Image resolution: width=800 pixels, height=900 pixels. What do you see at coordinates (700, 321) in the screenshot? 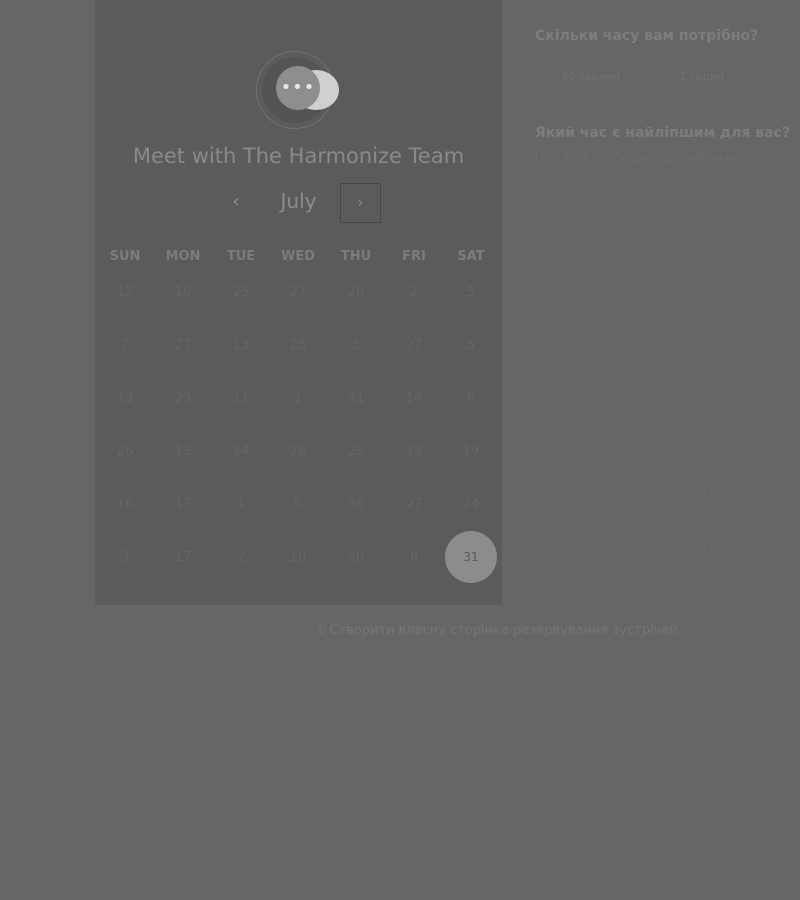
I see `time-slot: 9:00 pm` at bounding box center [700, 321].